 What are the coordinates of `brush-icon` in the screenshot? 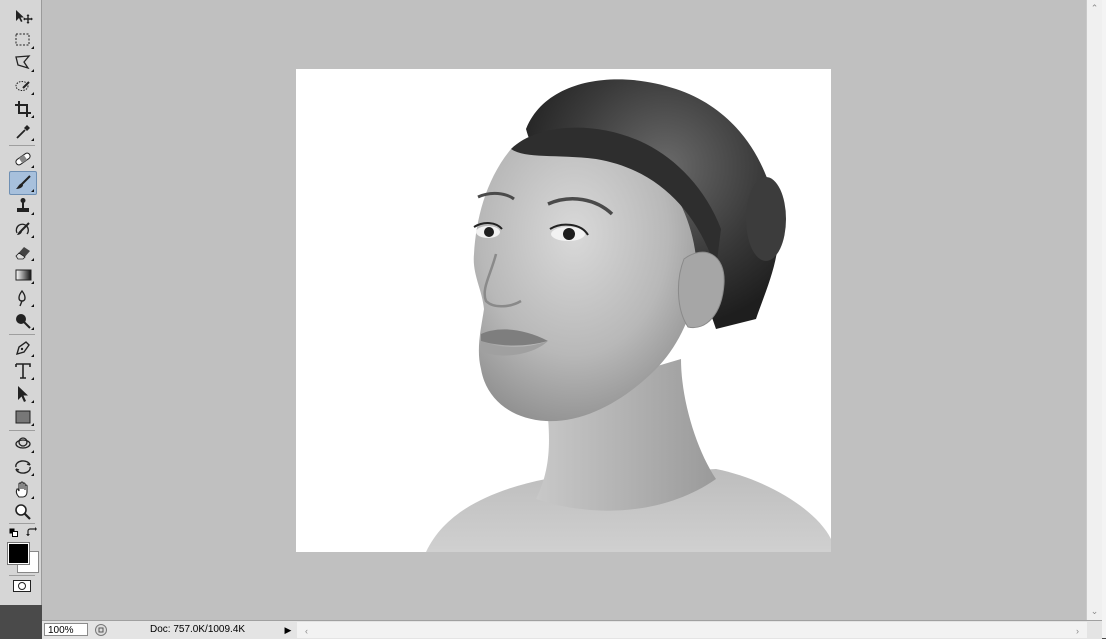 It's located at (23, 182).